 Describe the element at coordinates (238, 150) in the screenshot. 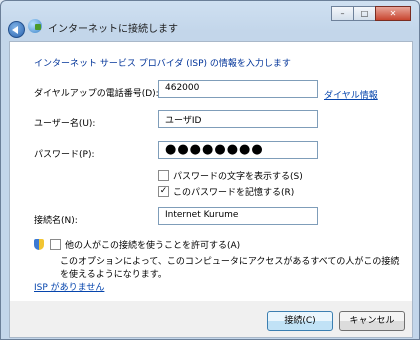

I see `password-input: ●●●●●●●●` at that location.